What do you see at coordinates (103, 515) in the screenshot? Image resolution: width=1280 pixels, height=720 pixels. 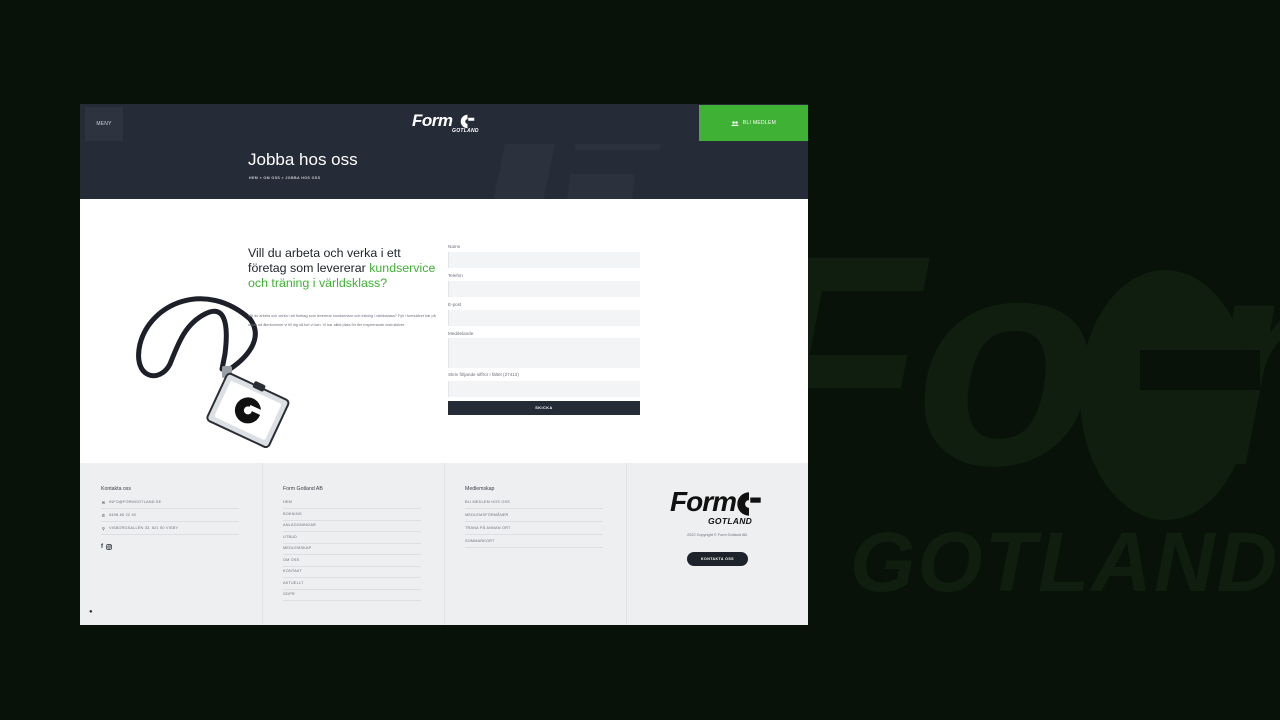 I see `phone-icon: ✆` at bounding box center [103, 515].